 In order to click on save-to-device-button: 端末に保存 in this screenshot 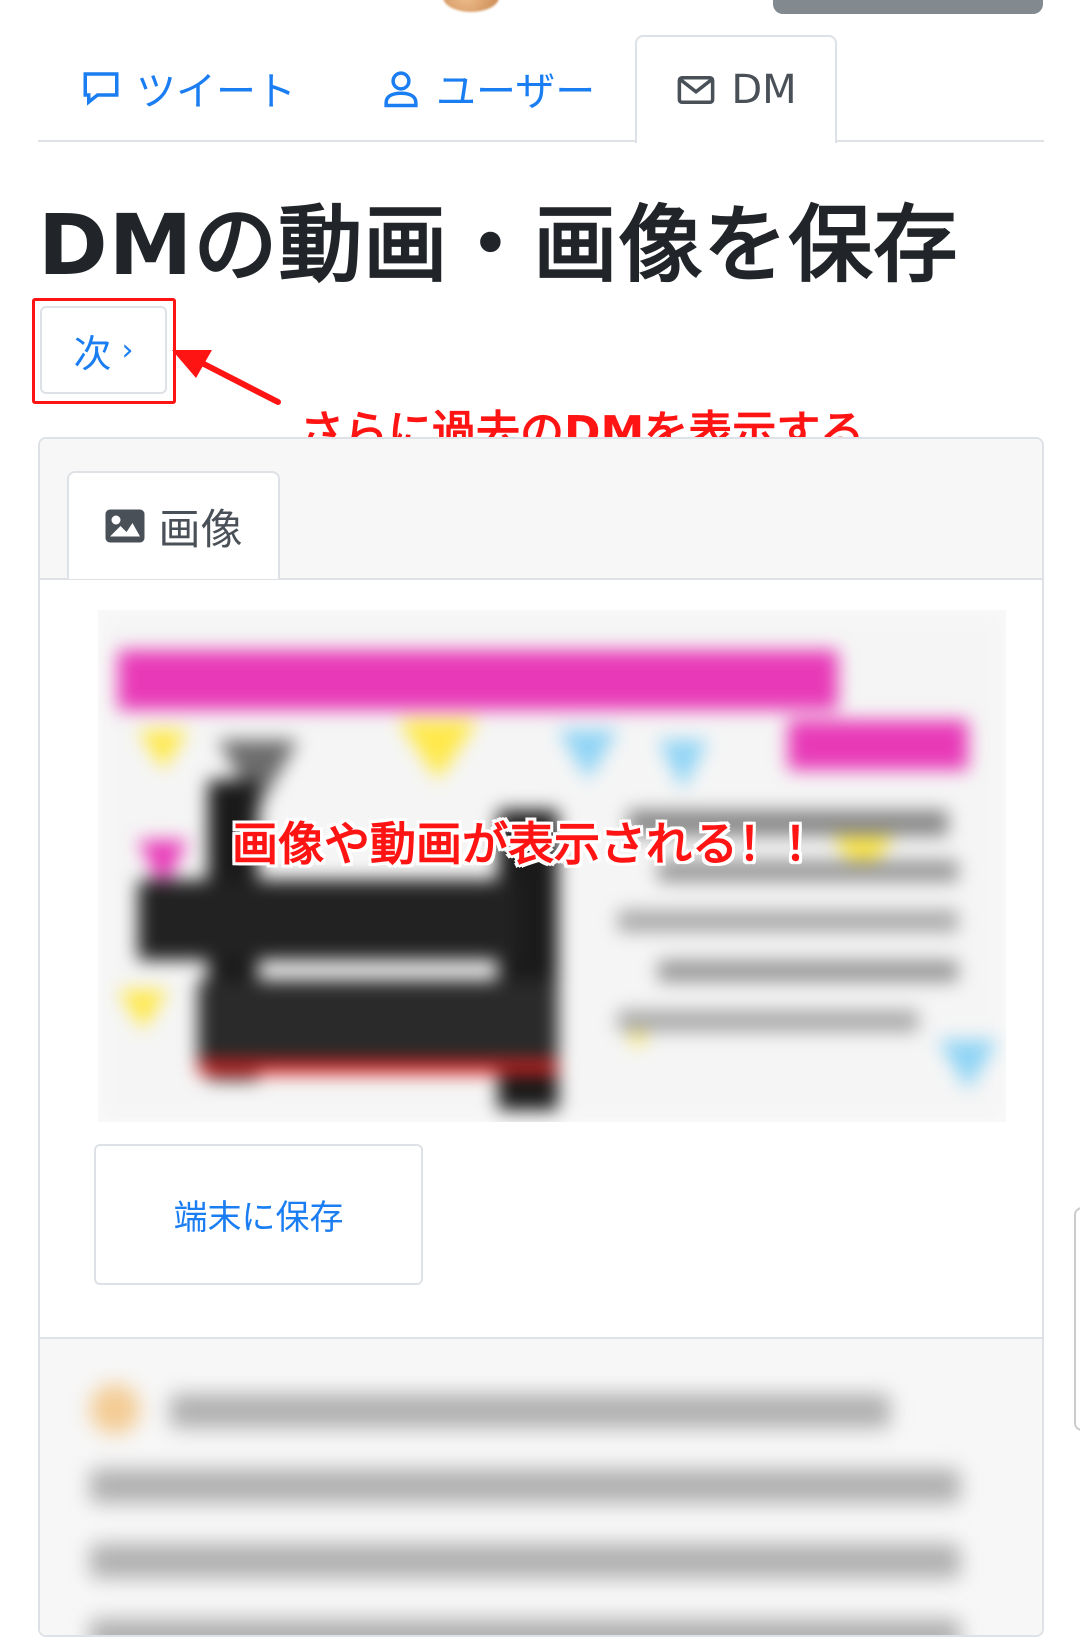, I will do `click(258, 1214)`.